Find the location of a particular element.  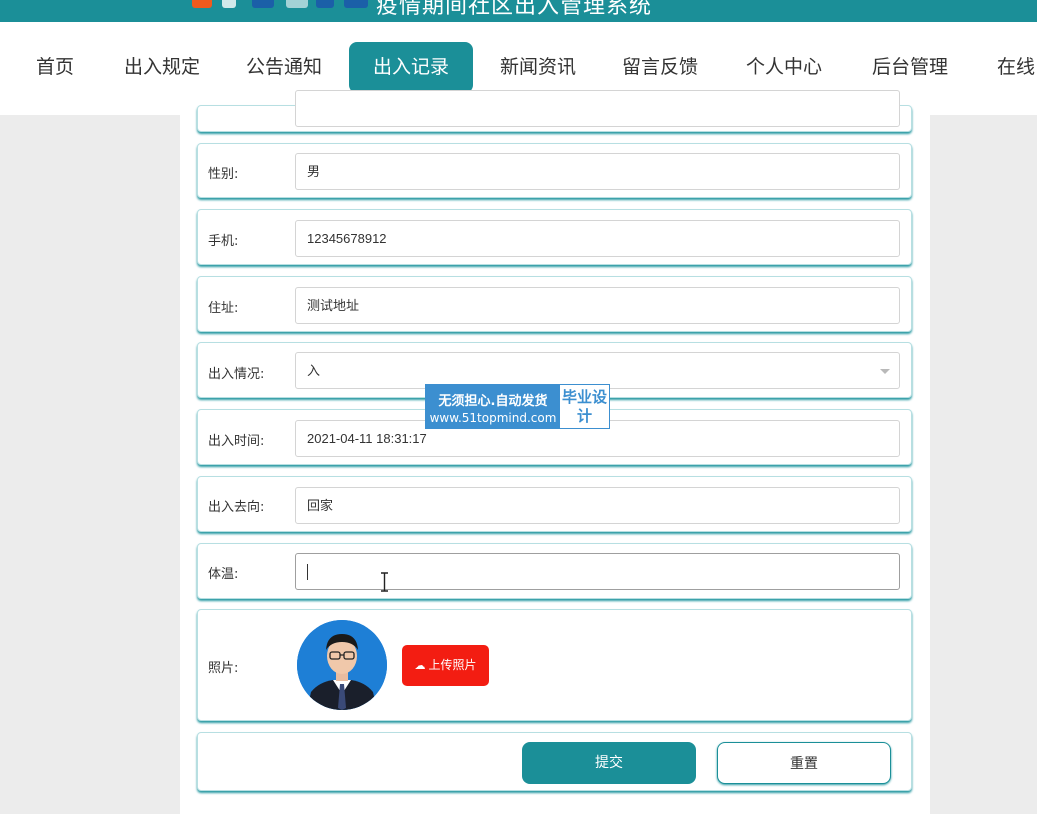

photo-label: 照片: is located at coordinates (223, 668).